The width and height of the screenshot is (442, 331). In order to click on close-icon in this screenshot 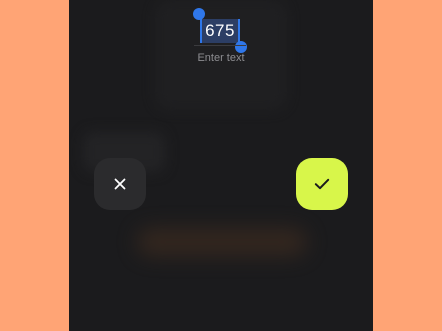, I will do `click(120, 184)`.